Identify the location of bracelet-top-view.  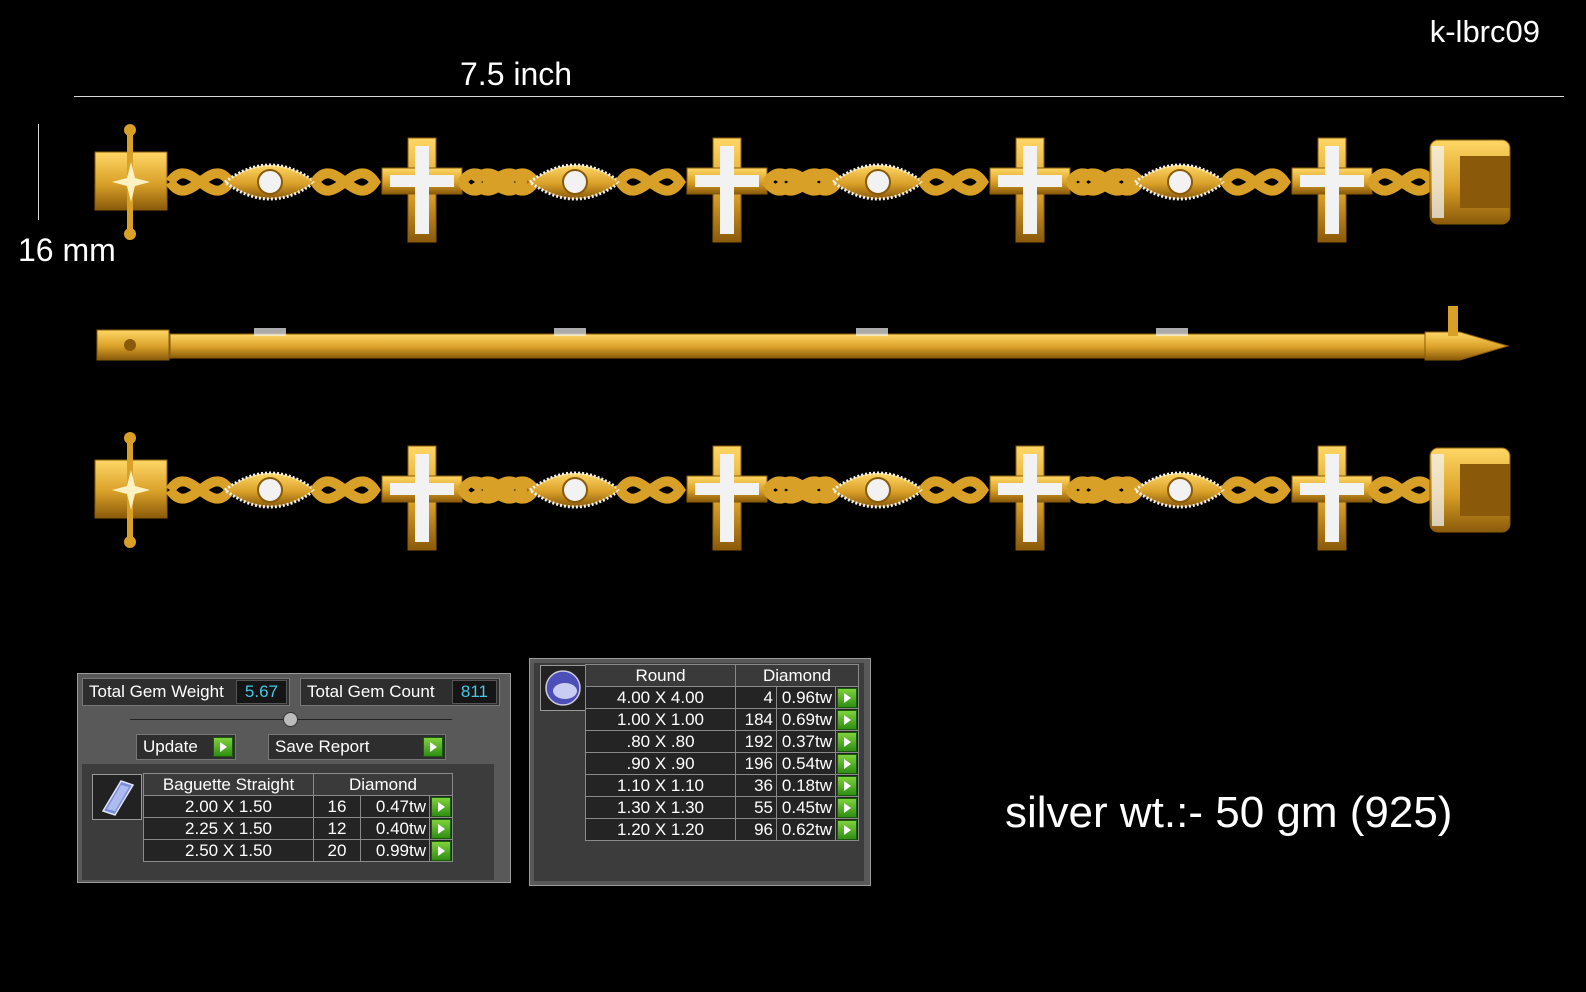
(802, 183).